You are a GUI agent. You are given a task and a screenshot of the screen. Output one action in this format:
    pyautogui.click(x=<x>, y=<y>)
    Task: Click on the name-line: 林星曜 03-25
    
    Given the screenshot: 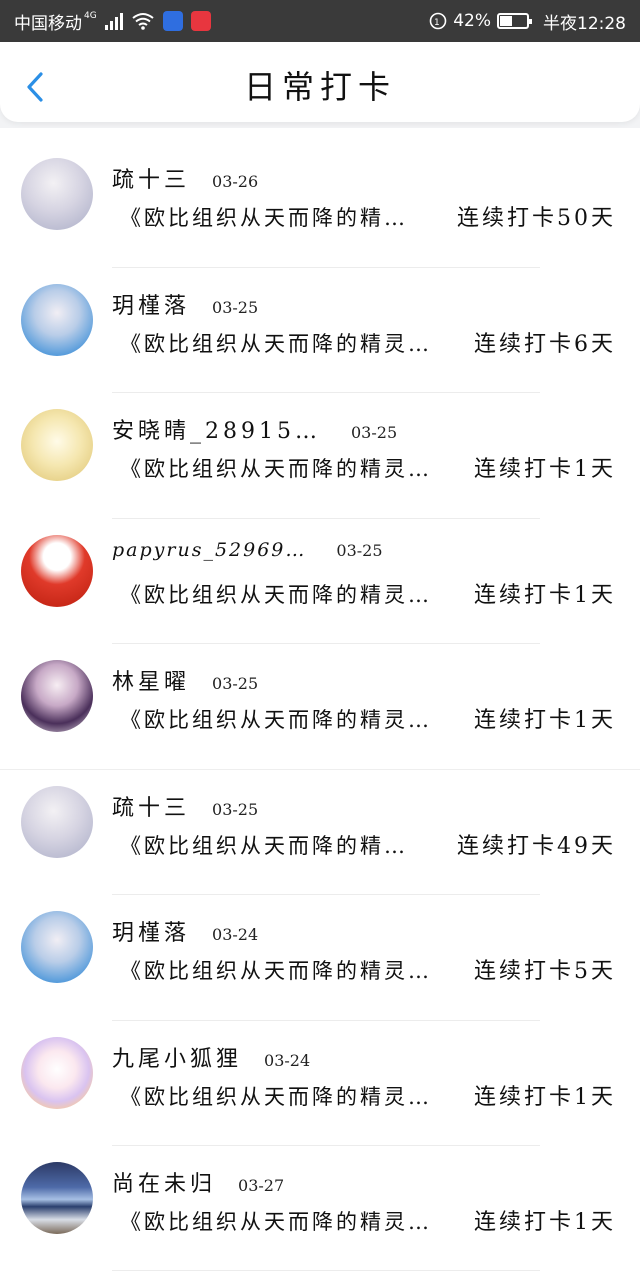 What is the action you would take?
    pyautogui.click(x=185, y=680)
    